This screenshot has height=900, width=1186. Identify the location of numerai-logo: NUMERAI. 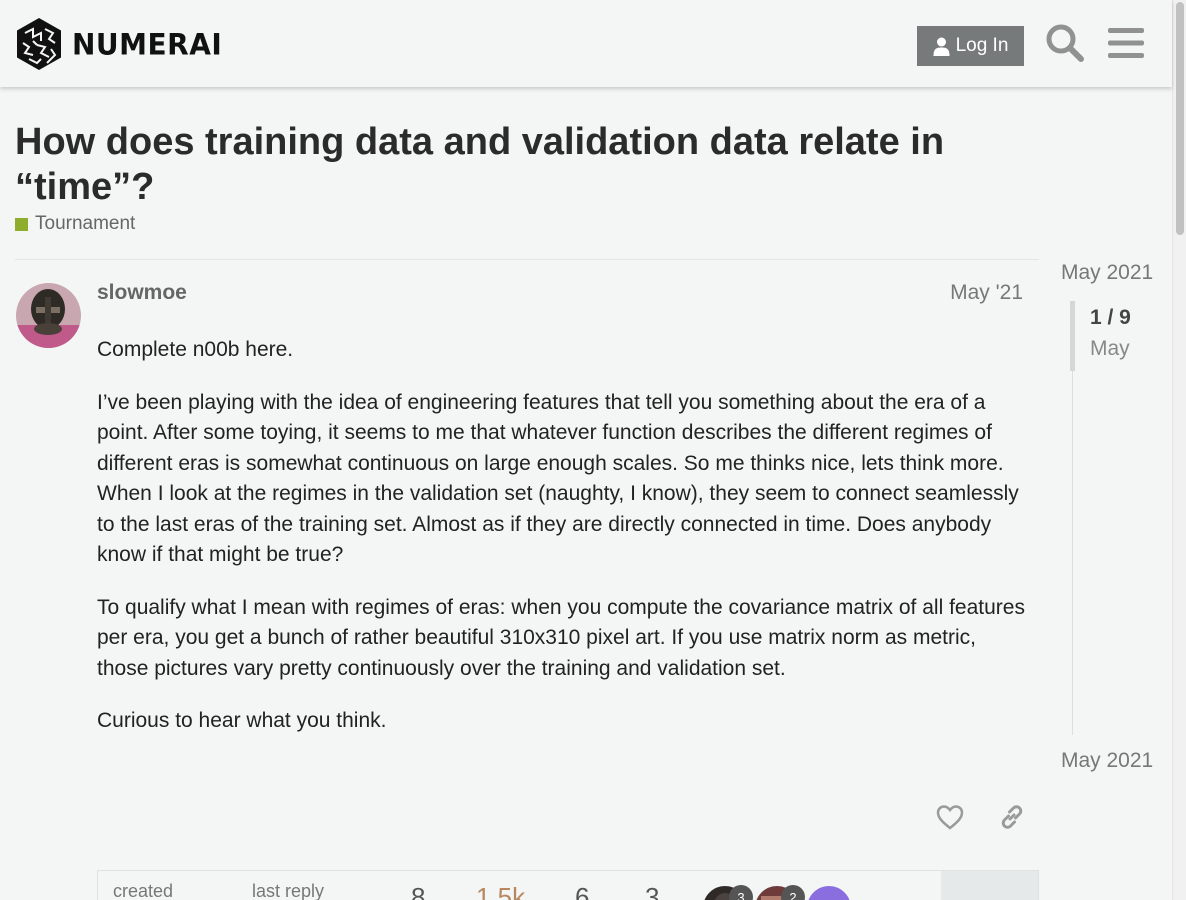
(118, 44).